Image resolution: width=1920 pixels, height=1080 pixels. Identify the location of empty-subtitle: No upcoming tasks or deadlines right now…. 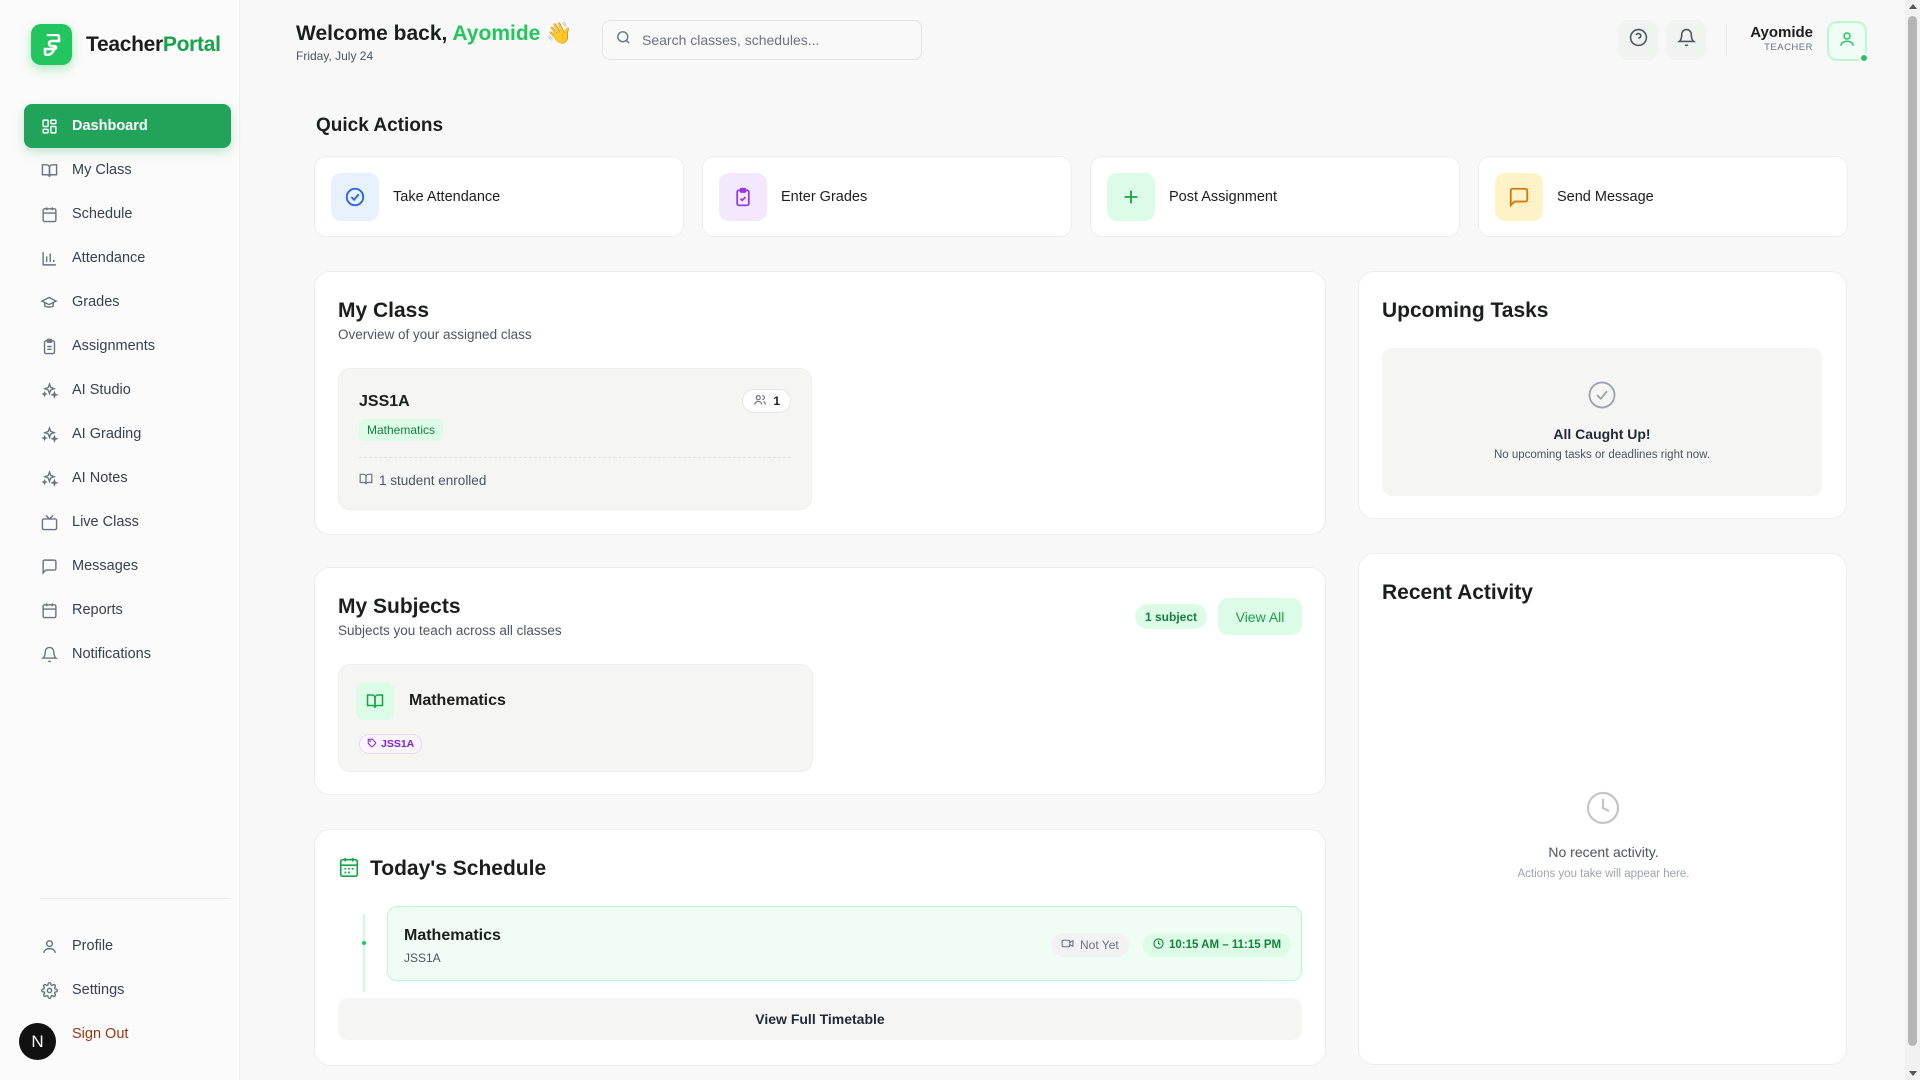
(1602, 455).